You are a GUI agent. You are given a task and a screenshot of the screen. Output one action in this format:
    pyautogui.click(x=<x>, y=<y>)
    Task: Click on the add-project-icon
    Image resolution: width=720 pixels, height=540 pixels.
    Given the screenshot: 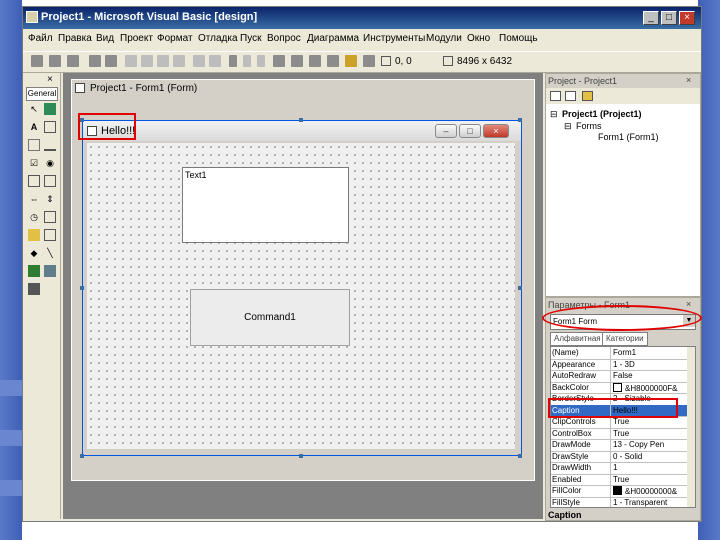 What is the action you would take?
    pyautogui.click(x=37, y=61)
    